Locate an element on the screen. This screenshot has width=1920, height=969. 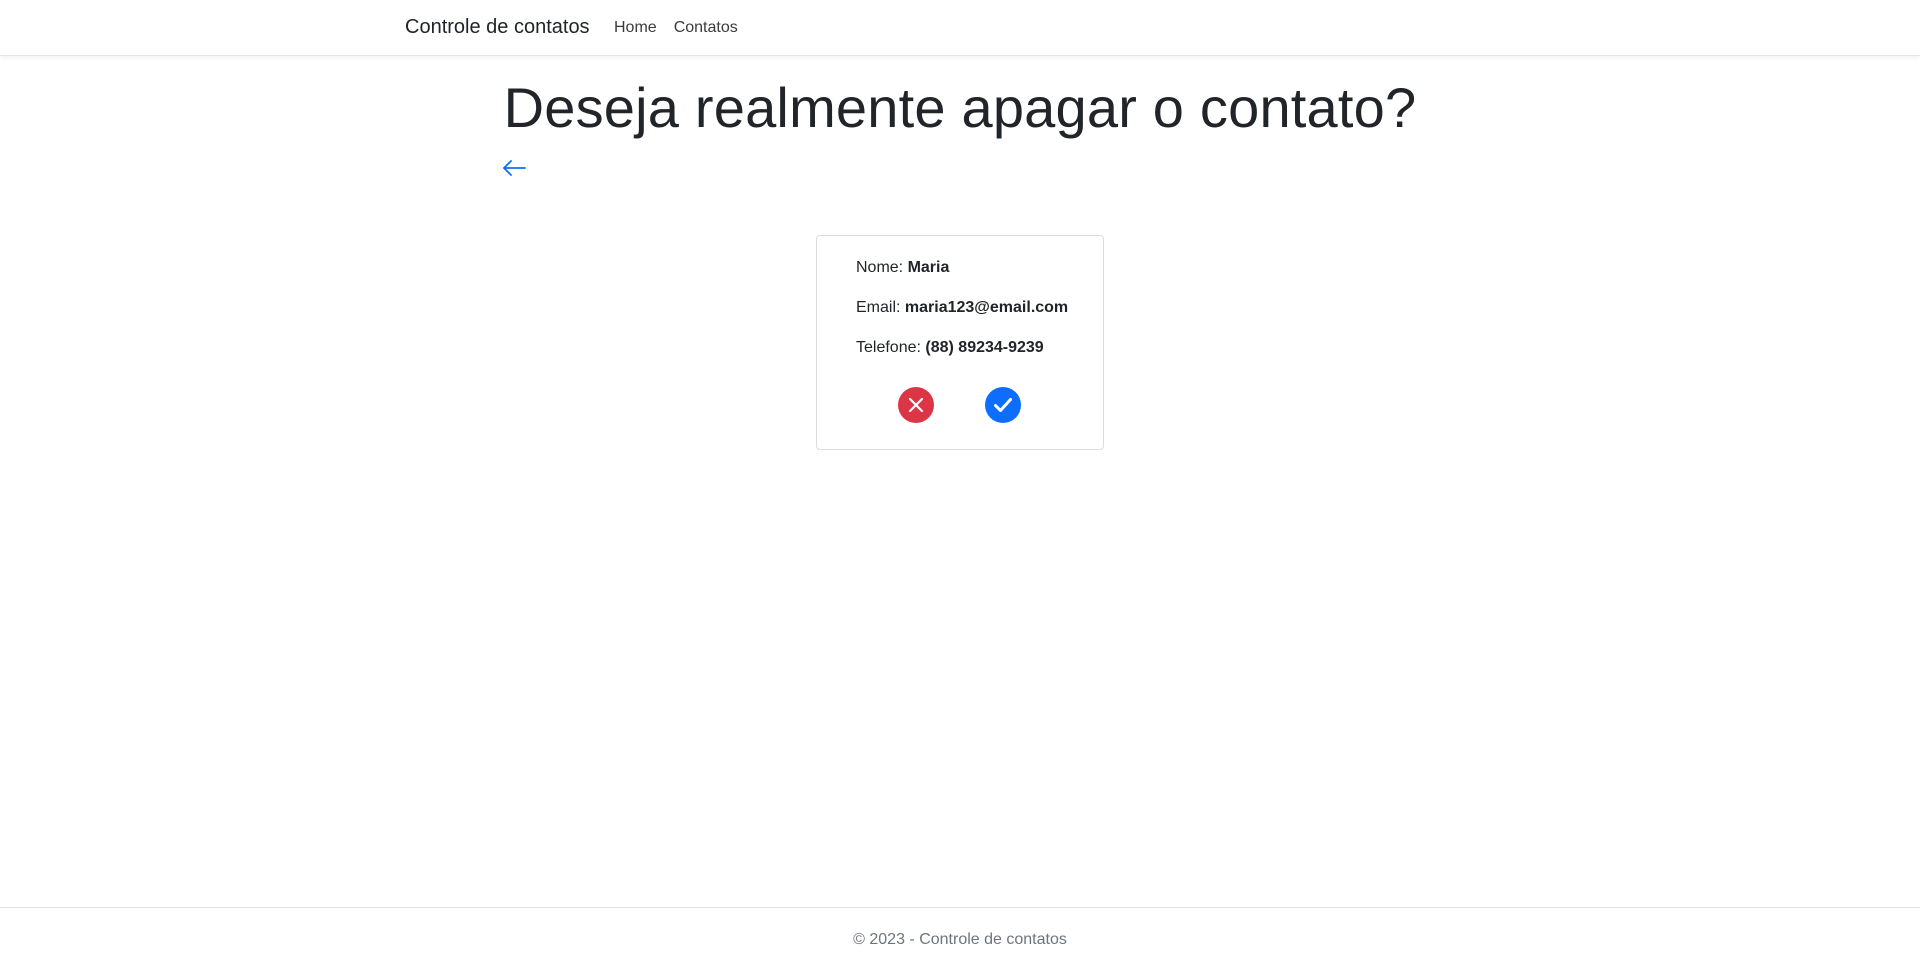
email-value: maria123@email.com is located at coordinates (986, 307).